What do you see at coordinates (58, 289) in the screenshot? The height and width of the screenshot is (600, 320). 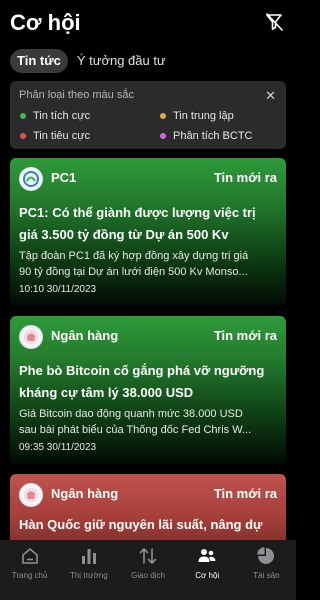 I see `card-timestamp: 10:10 30/11/2023` at bounding box center [58, 289].